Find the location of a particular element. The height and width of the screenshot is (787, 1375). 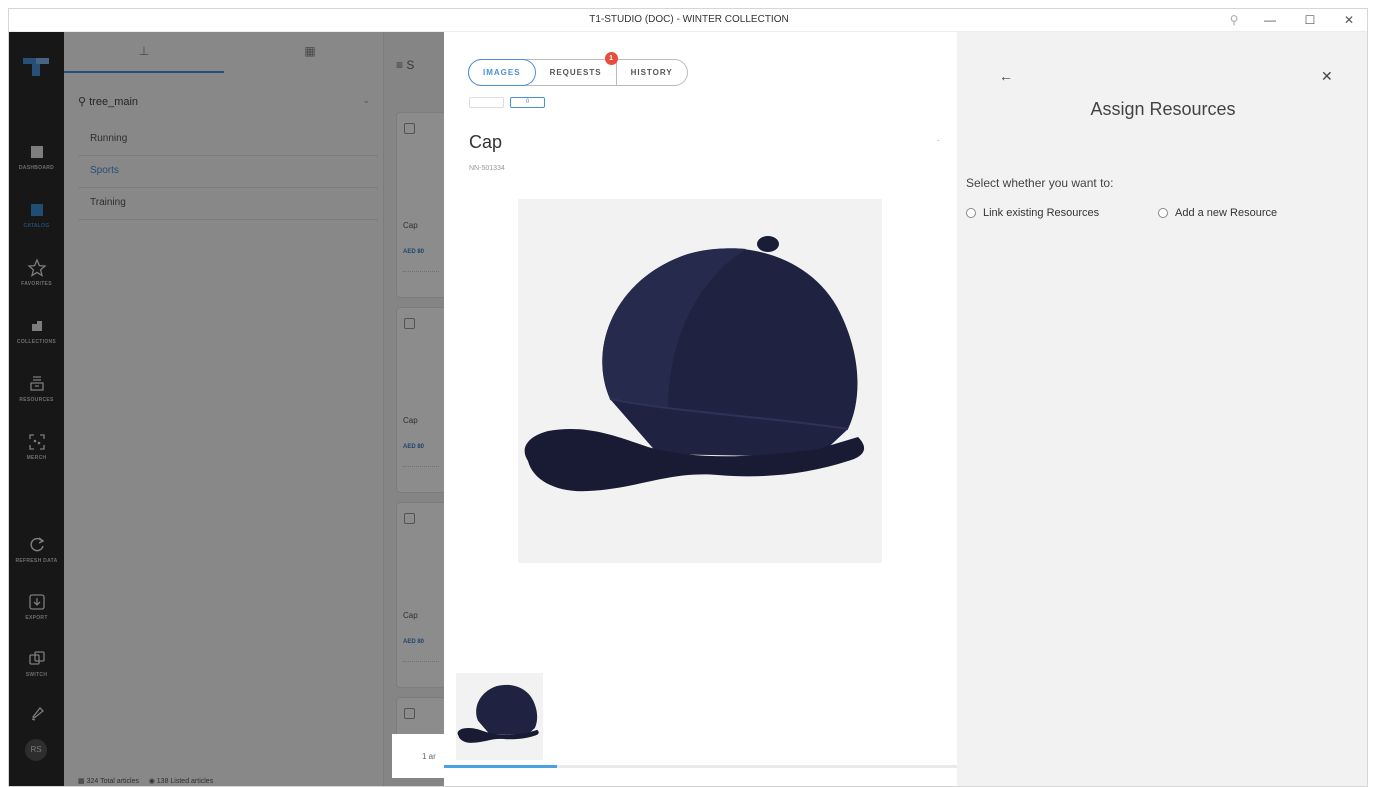

progress-bar is located at coordinates (700, 766).